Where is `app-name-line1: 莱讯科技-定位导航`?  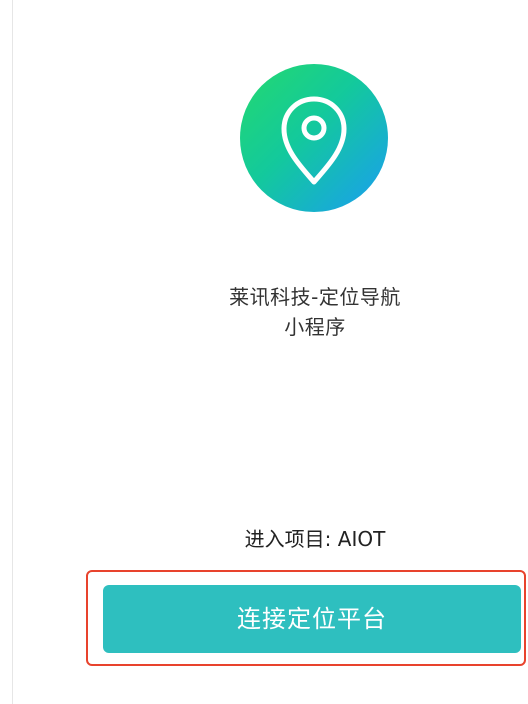 app-name-line1: 莱讯科技-定位导航 is located at coordinates (315, 297).